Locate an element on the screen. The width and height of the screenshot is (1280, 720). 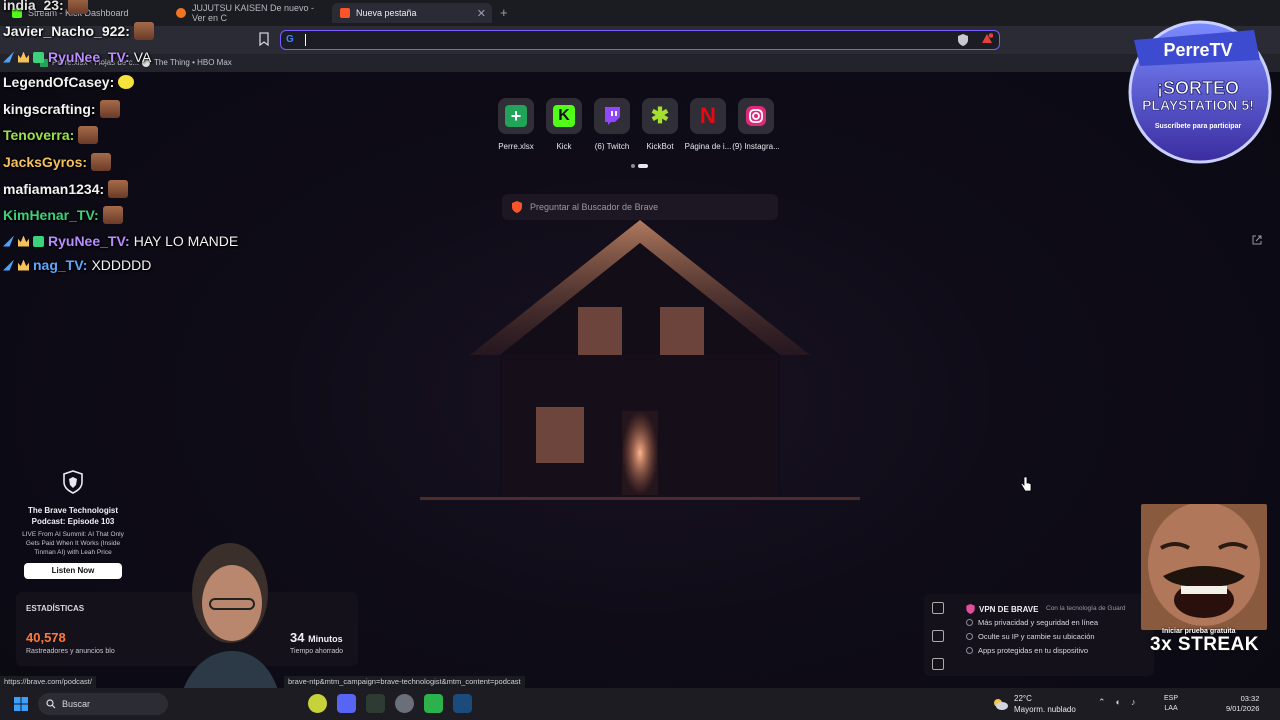
perretv-brand: PerreTV is located at coordinates (1197, 50).